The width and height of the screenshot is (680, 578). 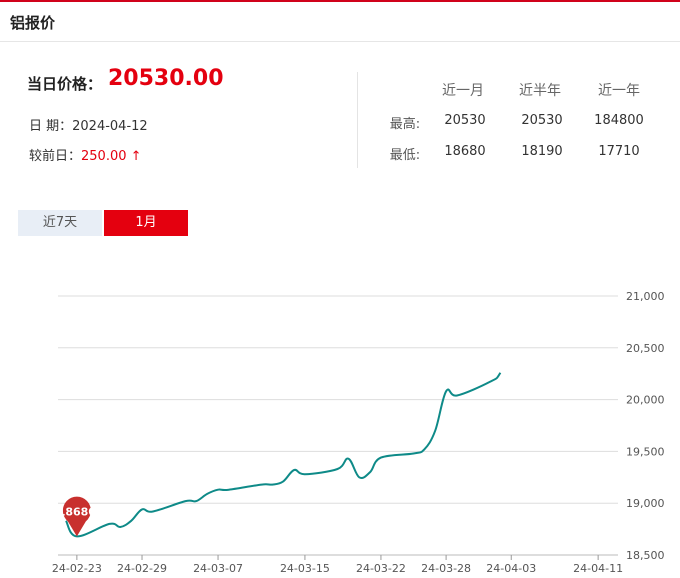 I want to click on stats-low-half-year: 18190, so click(x=542, y=151).